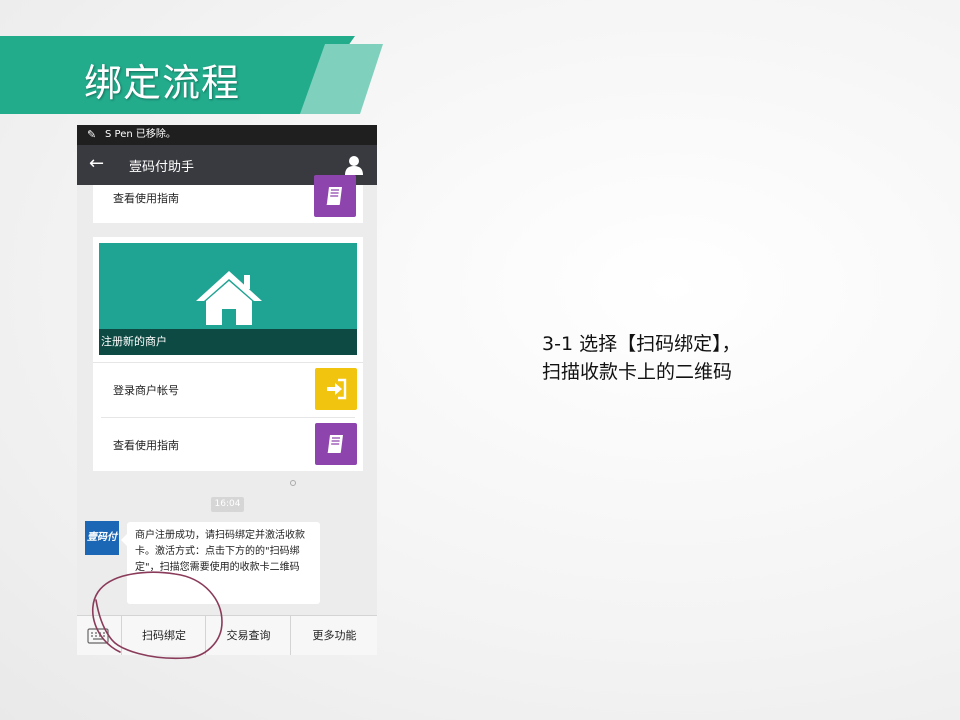 The width and height of the screenshot is (960, 720). I want to click on login-row: 登录商户帐号, so click(228, 389).